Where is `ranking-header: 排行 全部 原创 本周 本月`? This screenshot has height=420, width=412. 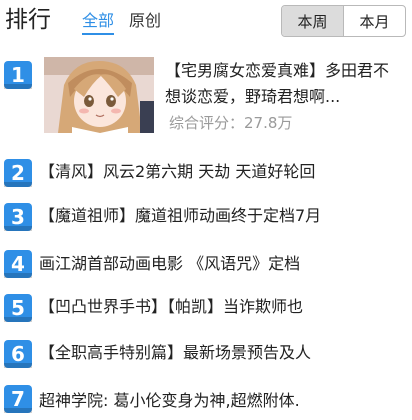 ranking-header: 排行 全部 原创 本周 本月 is located at coordinates (206, 22).